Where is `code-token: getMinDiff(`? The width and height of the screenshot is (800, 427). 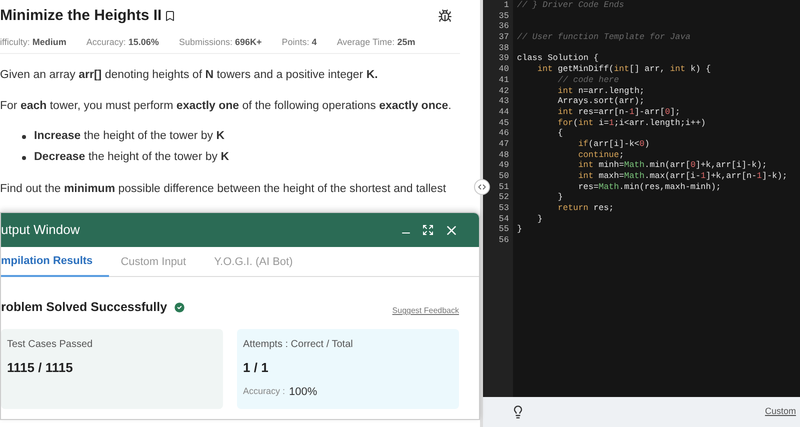
code-token: getMinDiff( is located at coordinates (585, 69).